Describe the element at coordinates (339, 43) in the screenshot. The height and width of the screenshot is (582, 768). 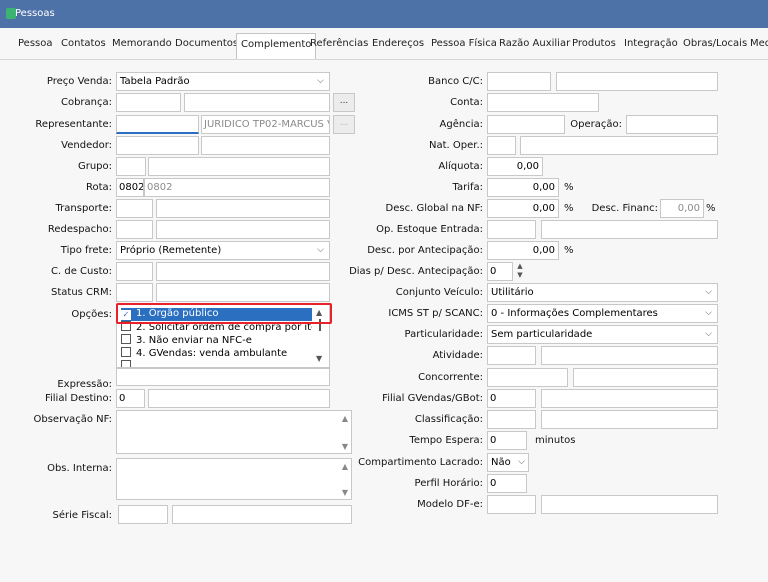
I see `tab-referencias: Referências` at that location.